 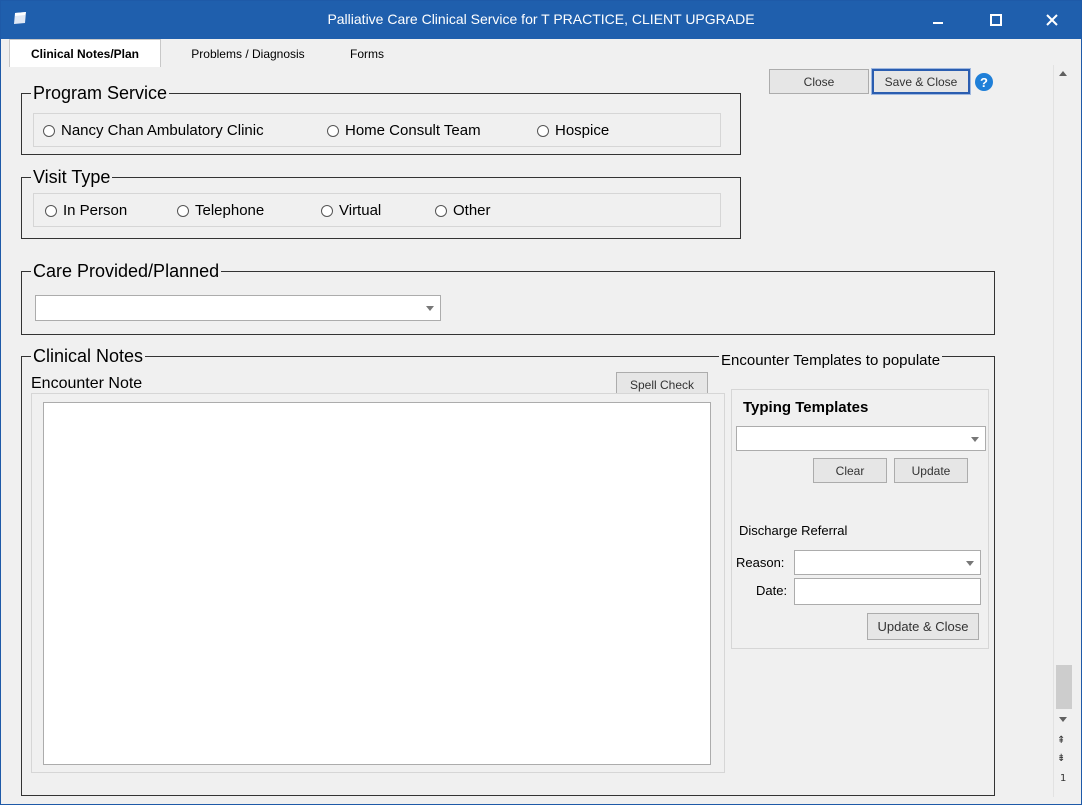 I want to click on radio-label: Other, so click(x=472, y=210).